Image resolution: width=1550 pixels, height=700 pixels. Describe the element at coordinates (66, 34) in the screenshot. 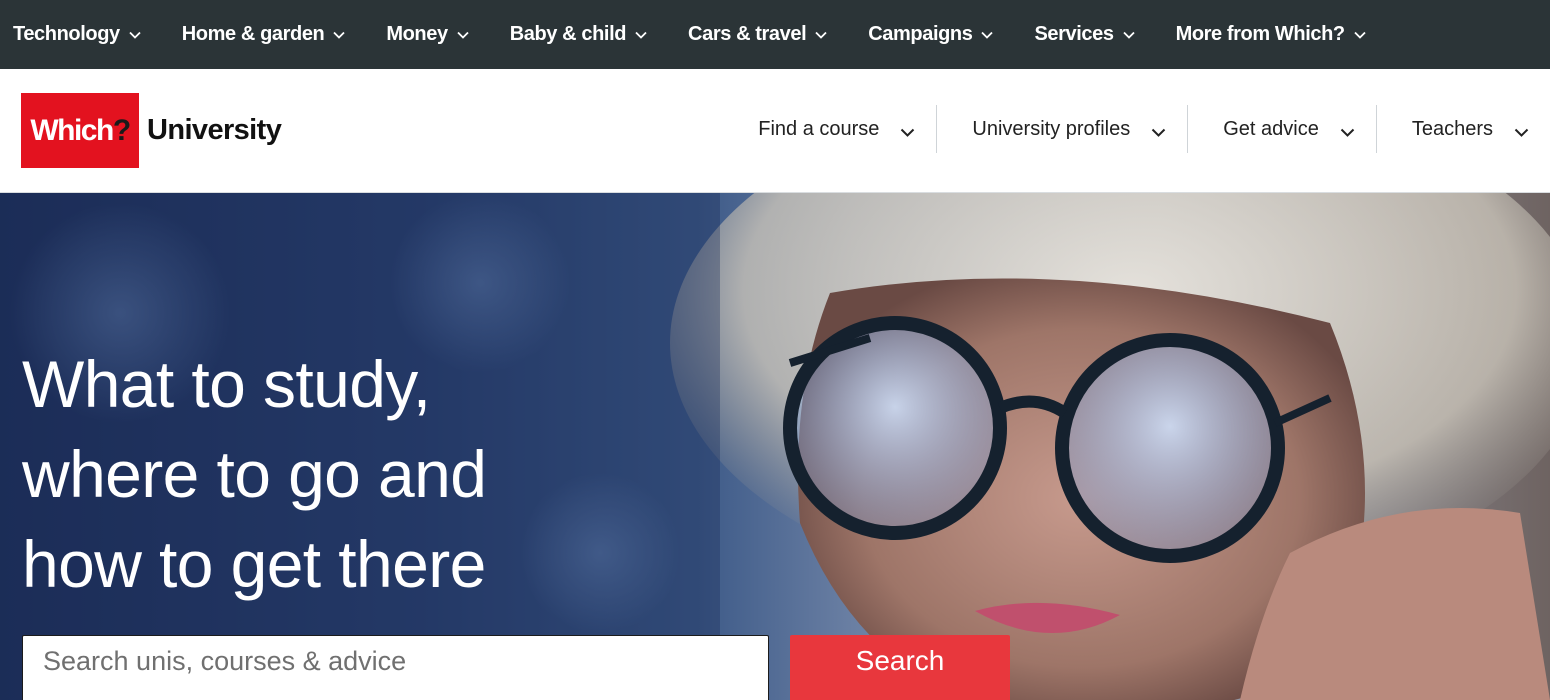

I see `topnav-label: Technology` at that location.